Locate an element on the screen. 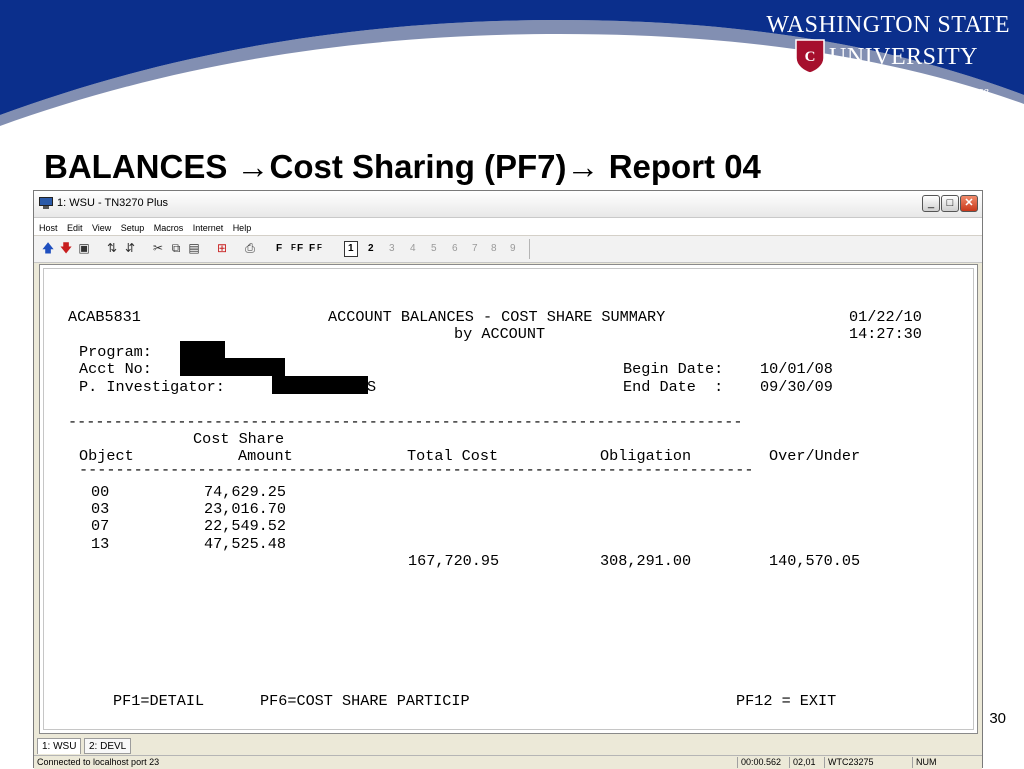 The height and width of the screenshot is (769, 1024). session-button-5: 5 is located at coordinates (434, 248).